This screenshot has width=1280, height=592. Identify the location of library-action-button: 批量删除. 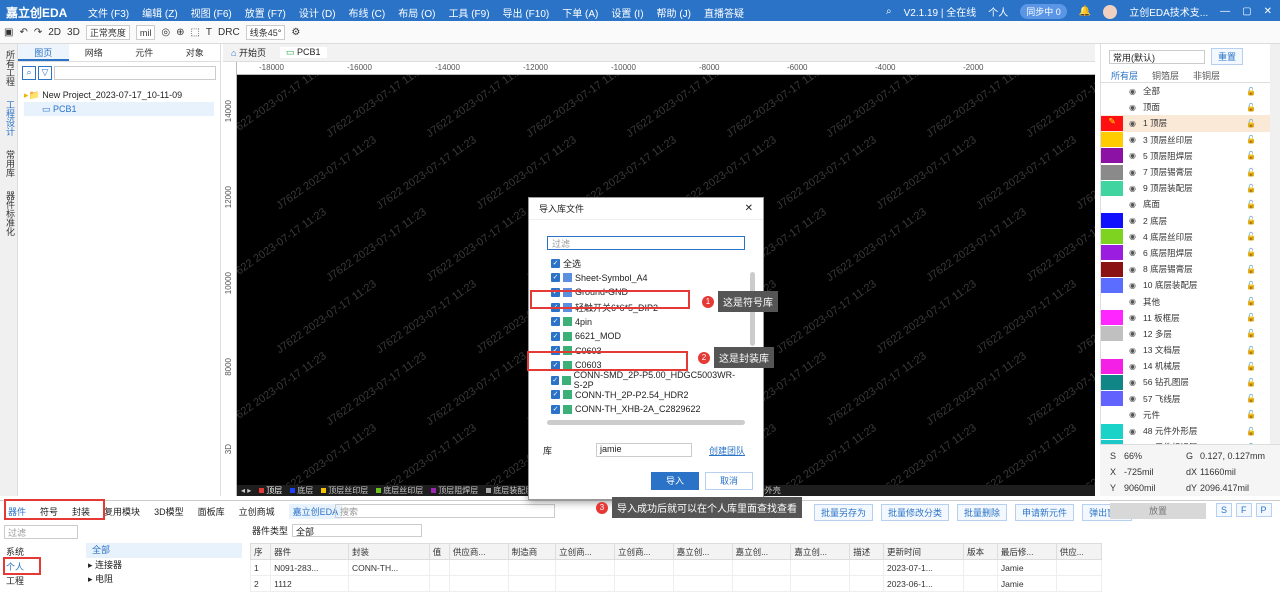
(982, 512).